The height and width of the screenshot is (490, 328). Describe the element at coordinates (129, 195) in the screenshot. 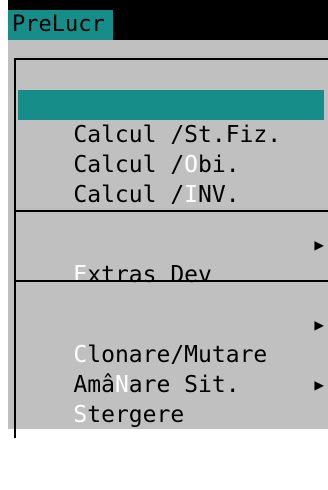

I see `menu-item-label-pre: Calcul /` at that location.